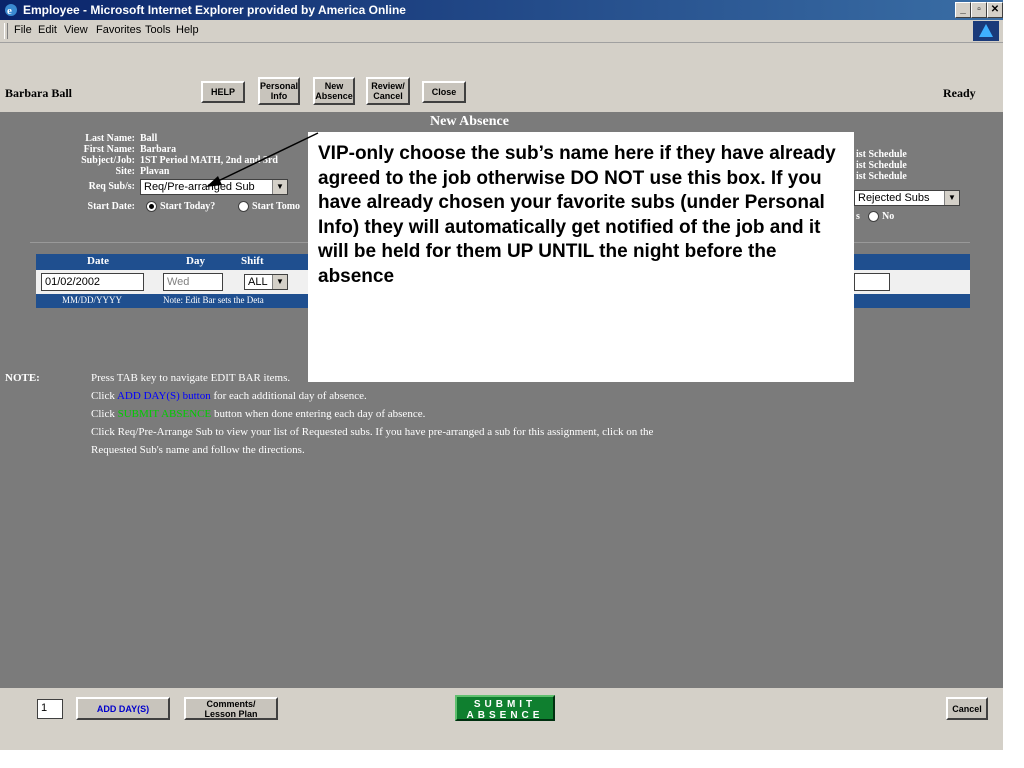 The height and width of the screenshot is (768, 1024). What do you see at coordinates (986, 31) in the screenshot?
I see `aol-throbber-icon` at bounding box center [986, 31].